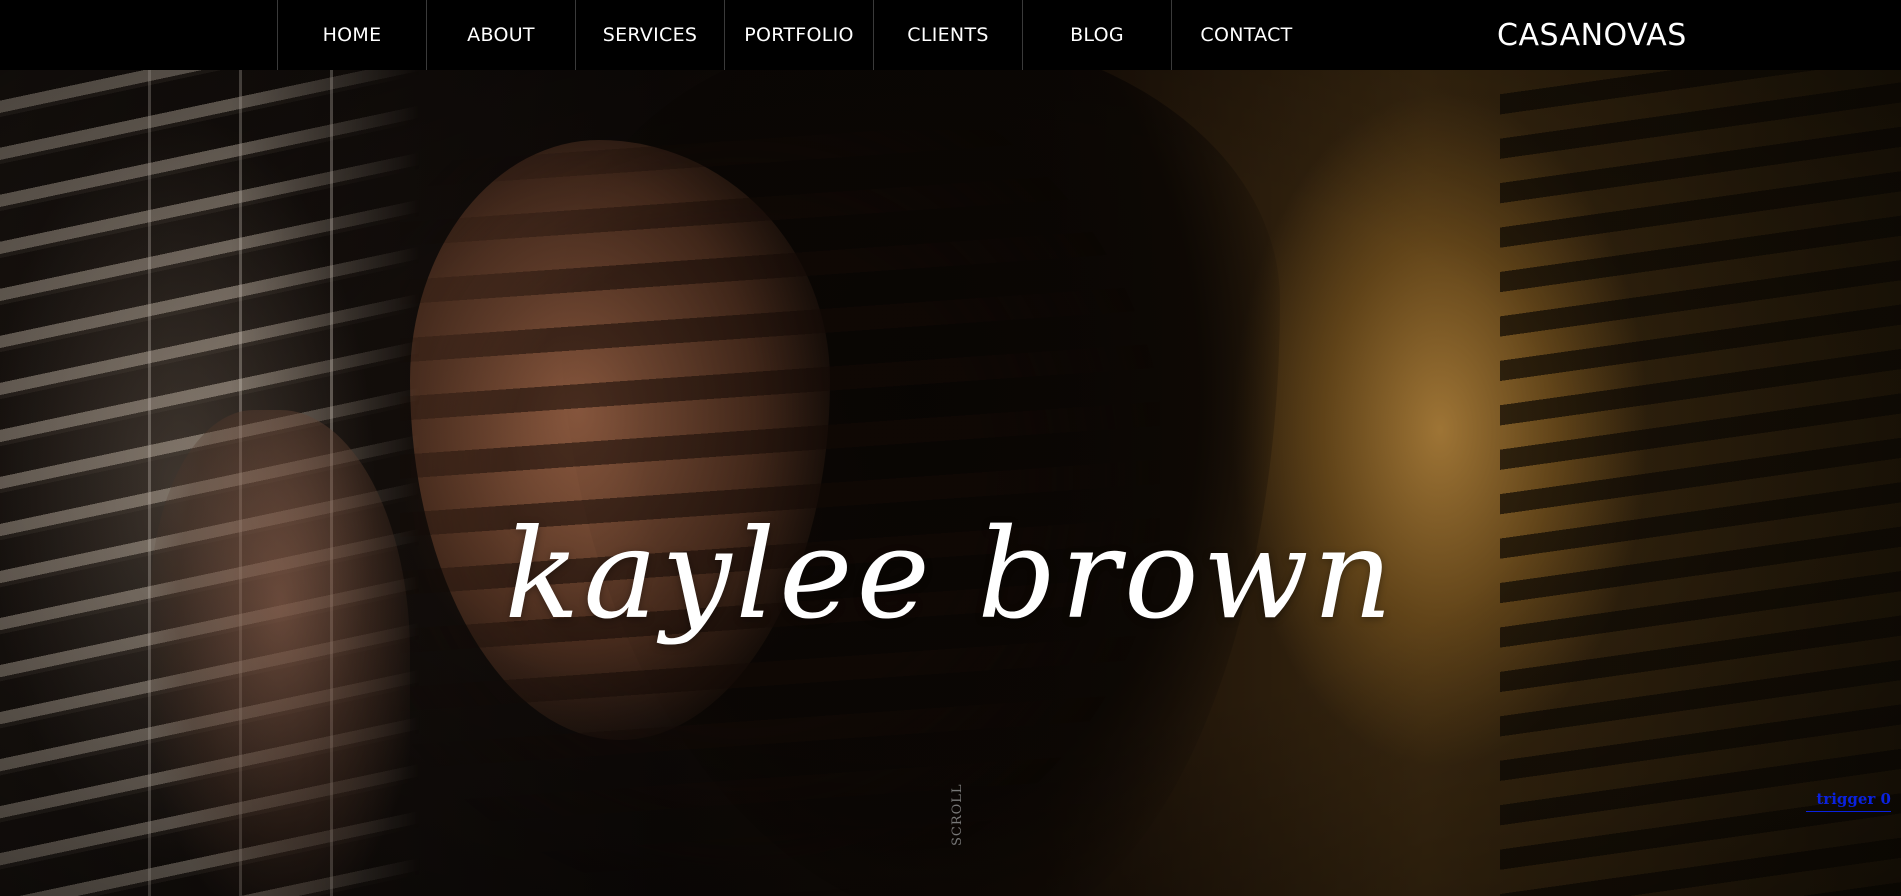 This screenshot has height=896, width=1901. I want to click on brand-logo: CASANOVAS, so click(1592, 35).